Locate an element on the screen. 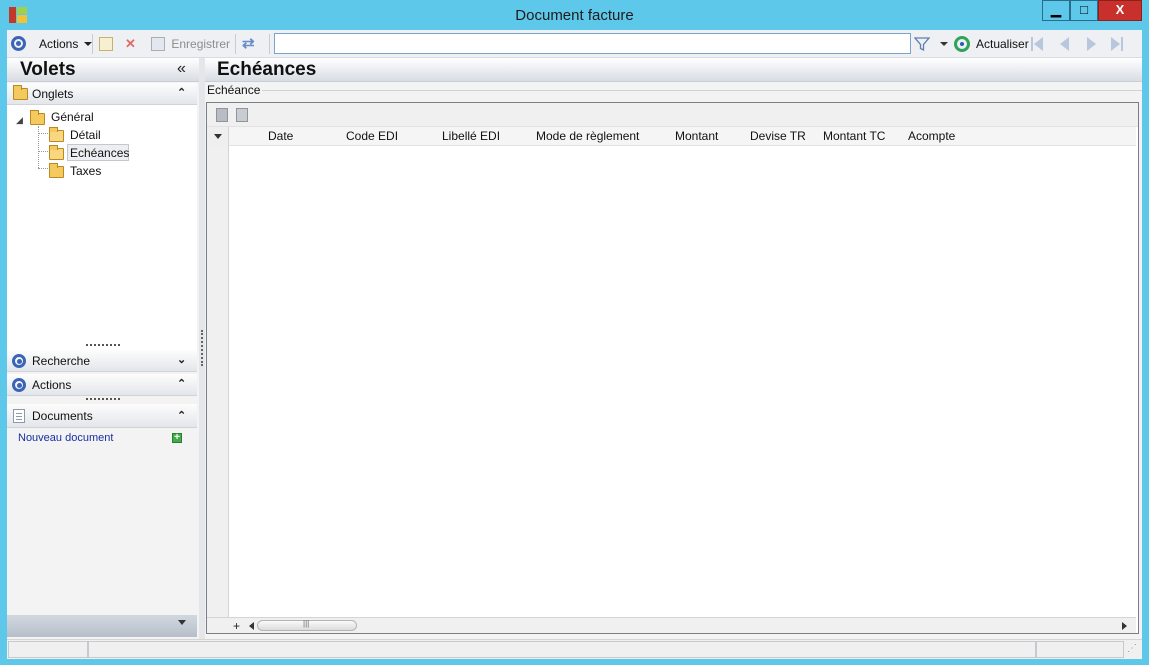 This screenshot has height=665, width=1149. window-title: Document facture is located at coordinates (574, 15).